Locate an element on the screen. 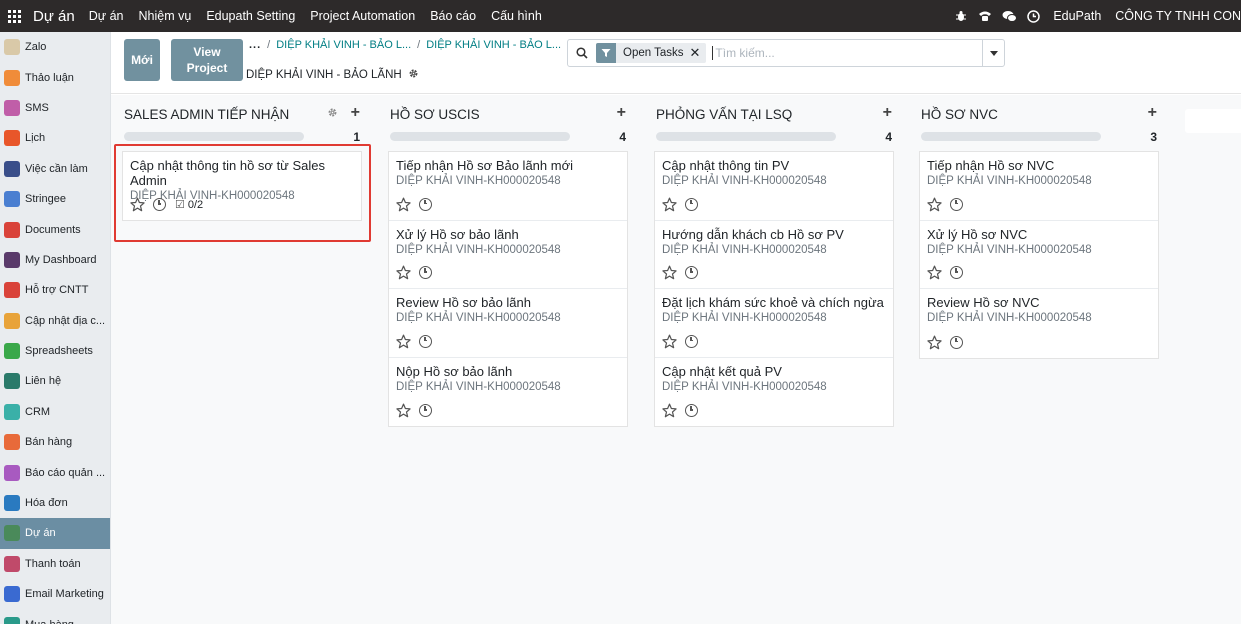 The height and width of the screenshot is (624, 1241). checklist-counter: ☑ 0/2 is located at coordinates (189, 205).